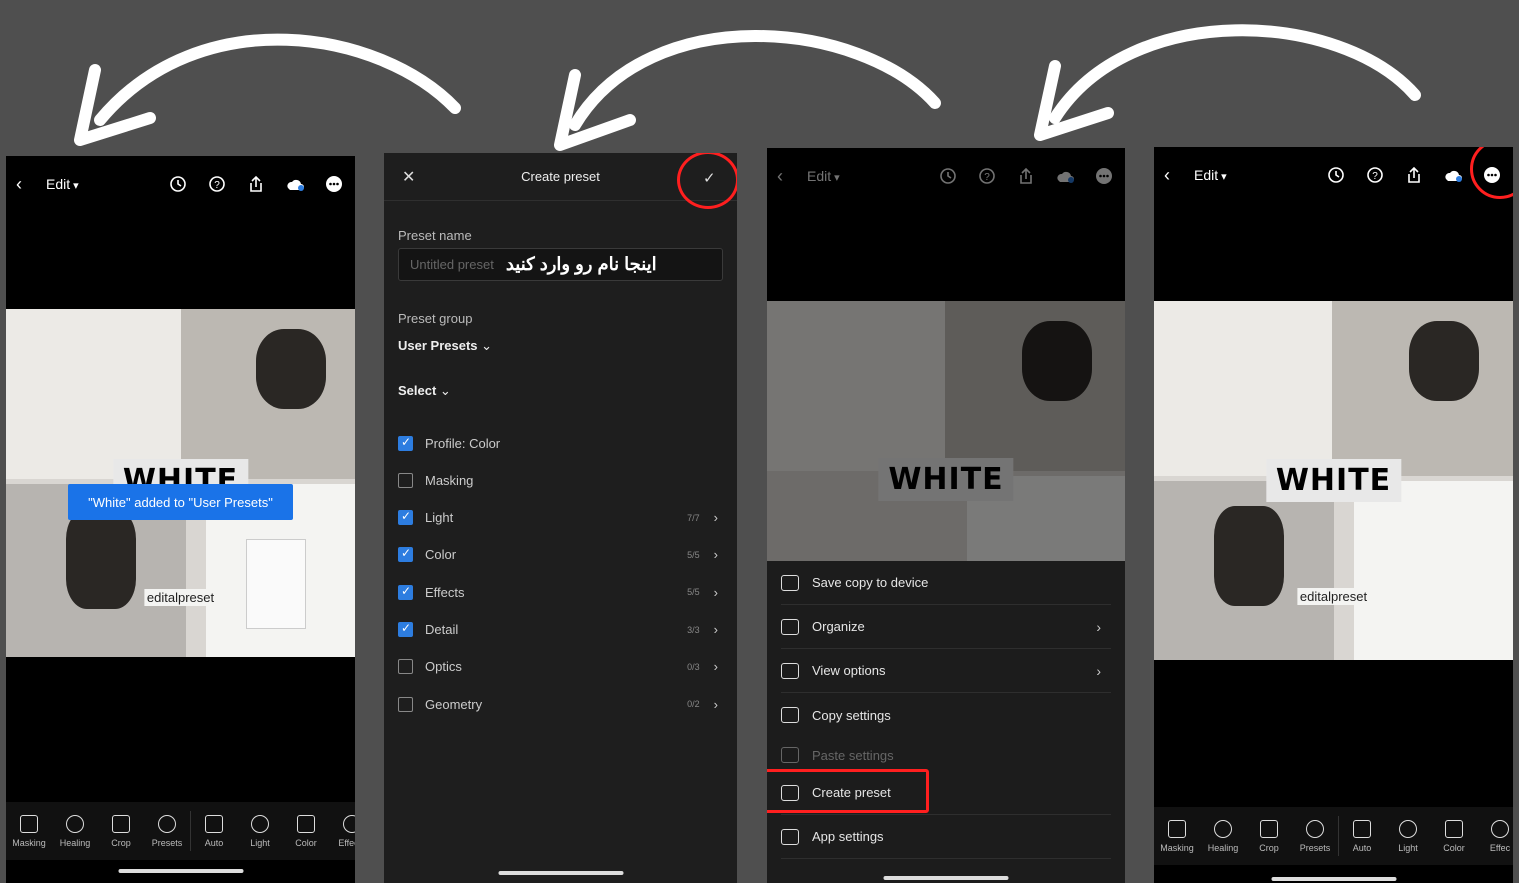 Image resolution: width=1519 pixels, height=883 pixels. What do you see at coordinates (790, 755) in the screenshot?
I see `paste-settings-icon` at bounding box center [790, 755].